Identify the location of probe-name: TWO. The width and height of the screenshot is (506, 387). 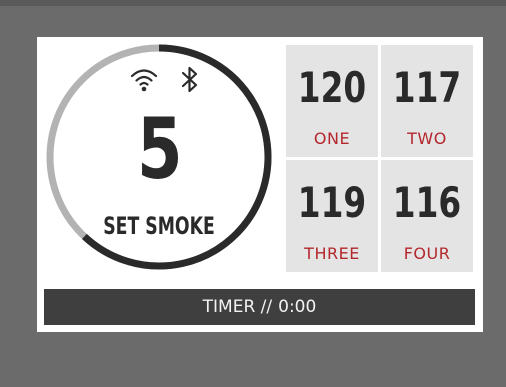
(427, 138).